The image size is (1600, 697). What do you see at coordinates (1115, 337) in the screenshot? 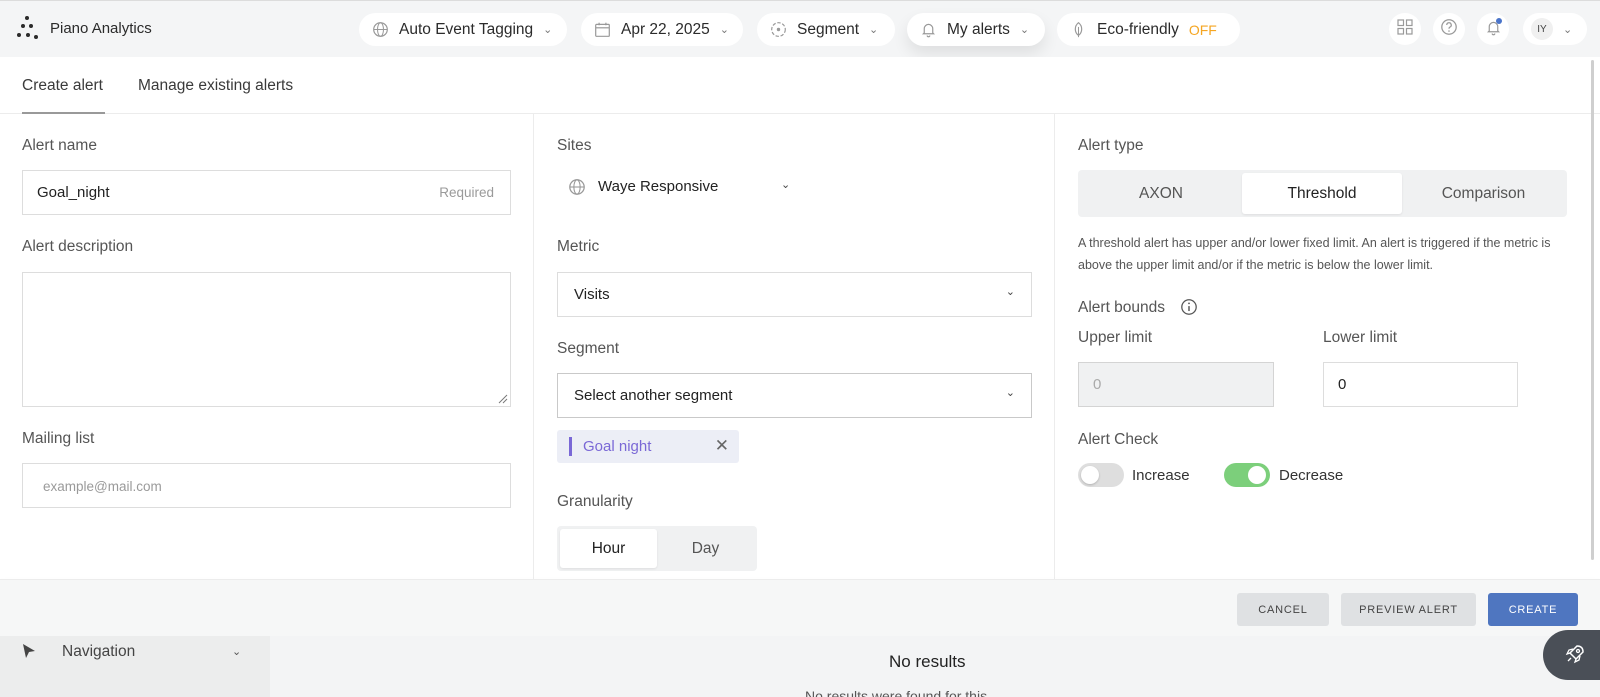
I see `upper-limit-label: Upper limit` at bounding box center [1115, 337].